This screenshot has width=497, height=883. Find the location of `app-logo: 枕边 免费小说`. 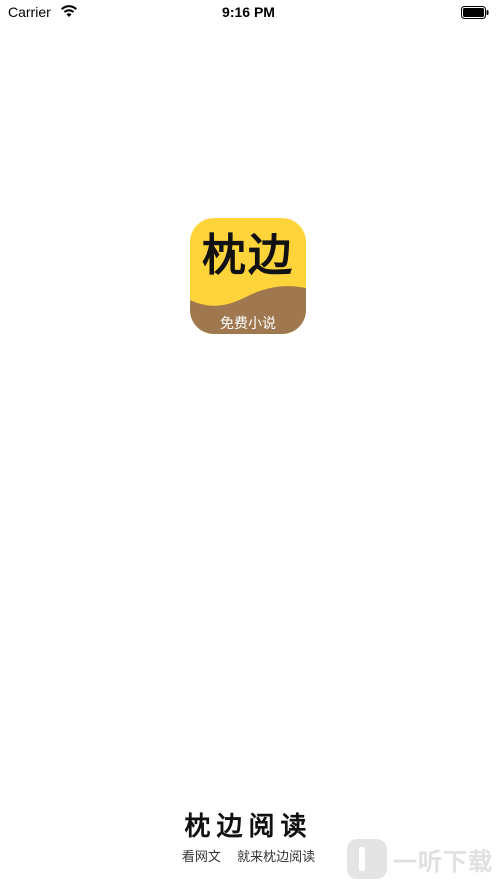

app-logo: 枕边 免费小说 is located at coordinates (248, 276).